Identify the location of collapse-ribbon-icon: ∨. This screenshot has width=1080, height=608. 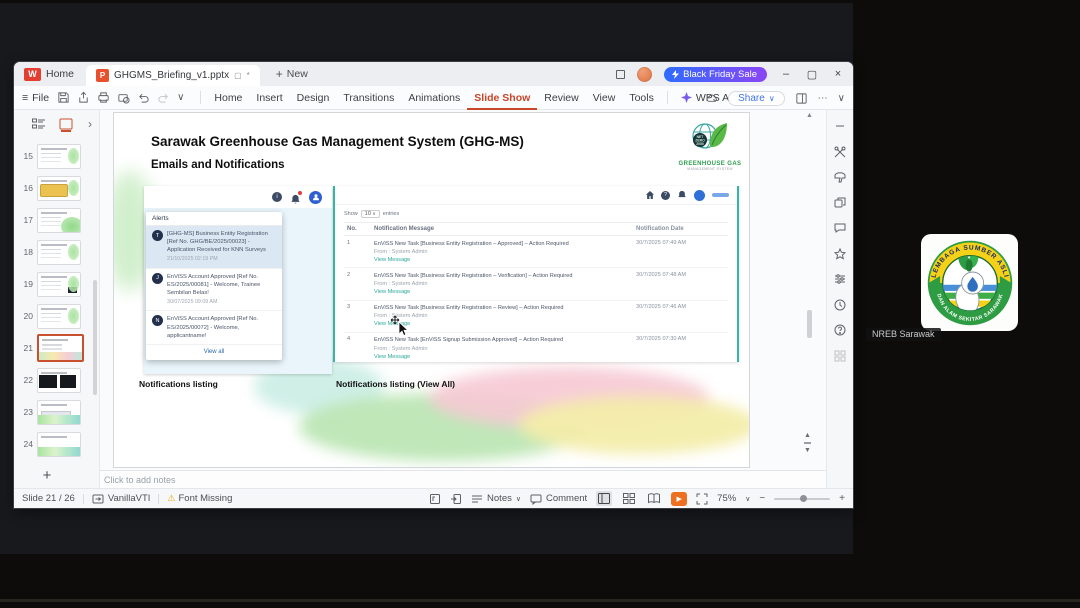
(841, 98).